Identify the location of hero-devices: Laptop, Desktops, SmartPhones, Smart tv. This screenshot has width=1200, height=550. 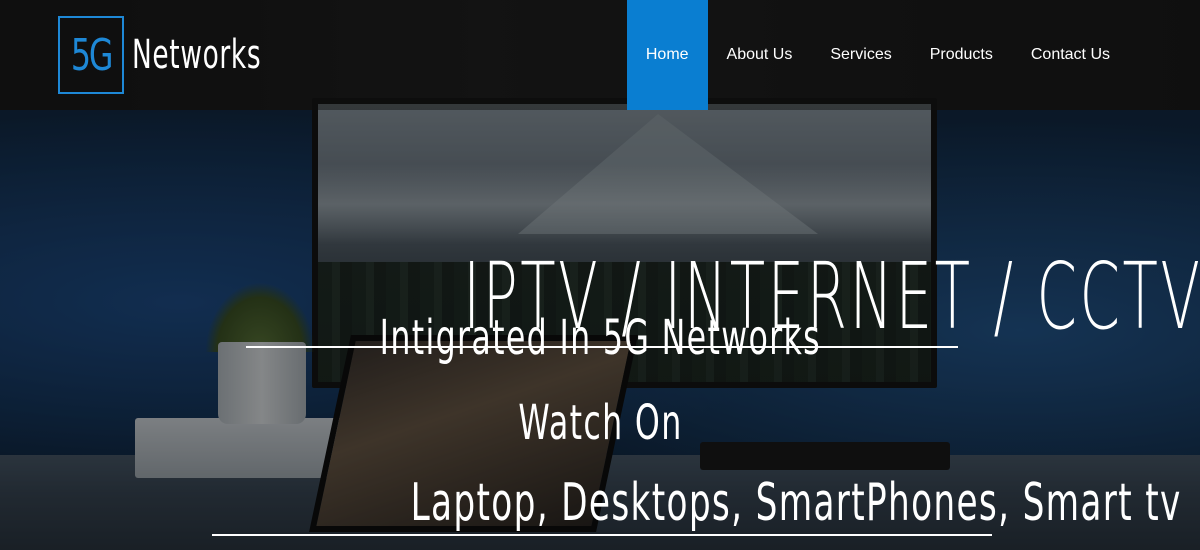
(696, 505).